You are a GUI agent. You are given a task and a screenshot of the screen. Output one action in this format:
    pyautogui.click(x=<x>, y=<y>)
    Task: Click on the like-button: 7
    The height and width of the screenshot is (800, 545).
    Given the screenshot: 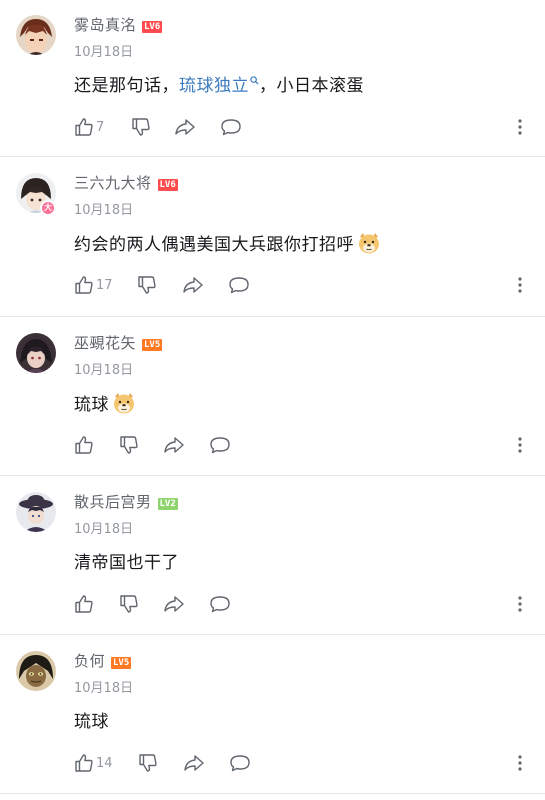 What is the action you would take?
    pyautogui.click(x=89, y=127)
    